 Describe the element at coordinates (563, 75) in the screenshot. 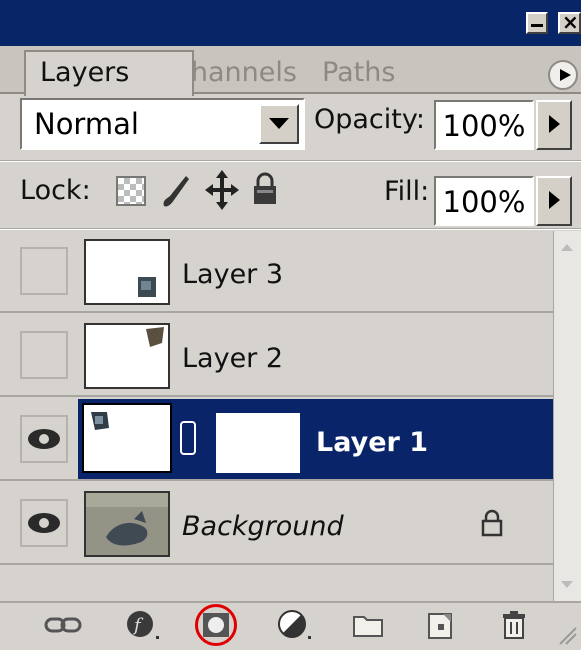

I see `panel-menu-button` at that location.